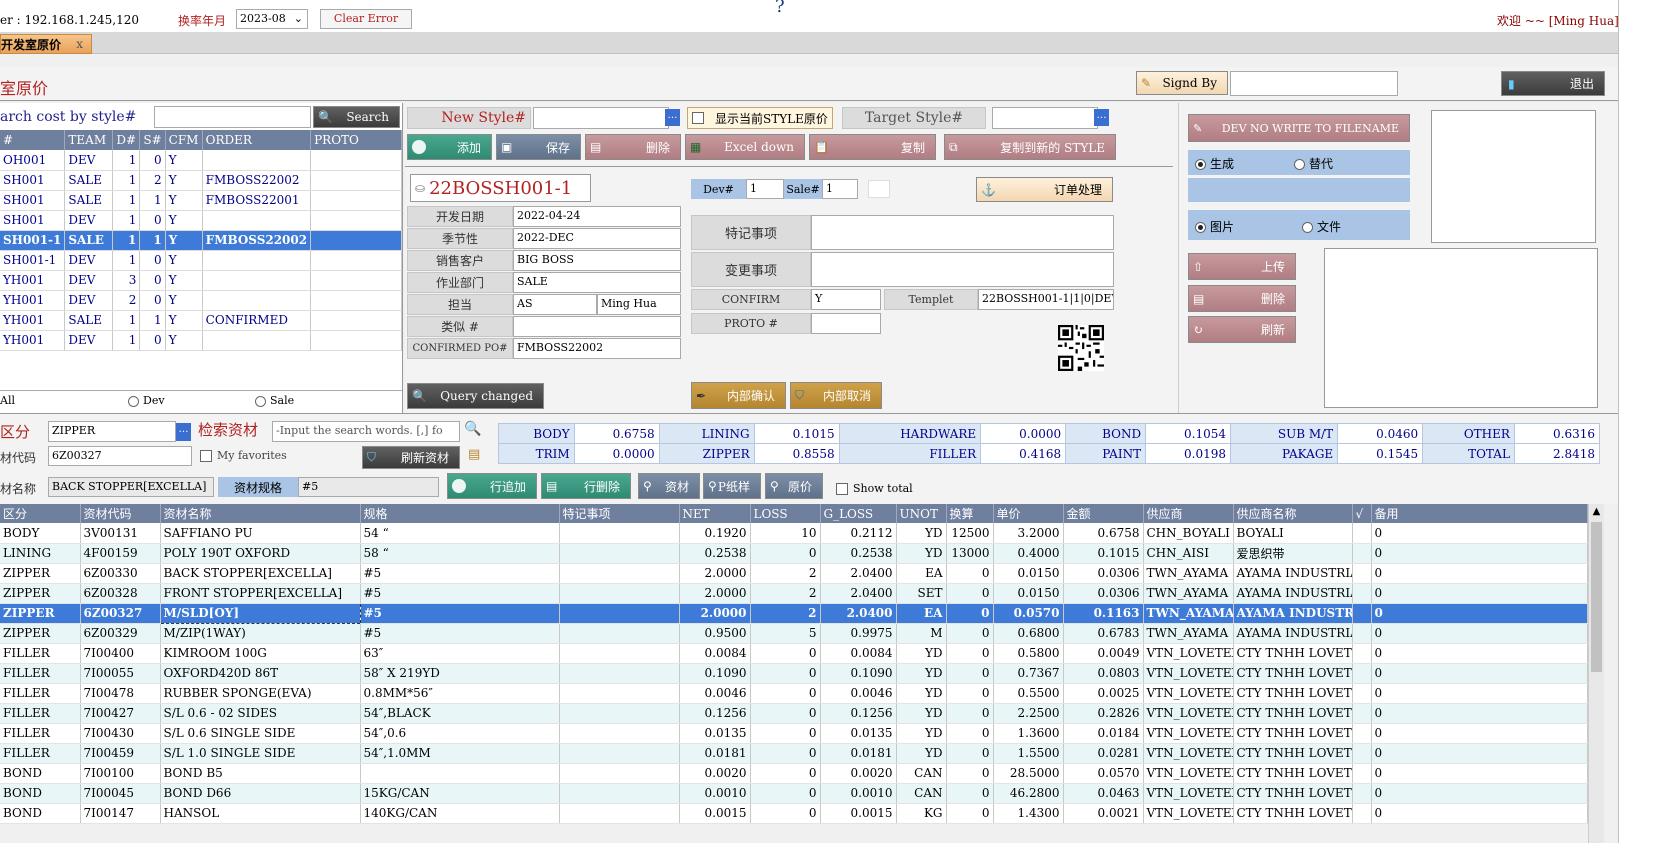  I want to click on bom-cell: 54″,1.0MM, so click(460, 753).